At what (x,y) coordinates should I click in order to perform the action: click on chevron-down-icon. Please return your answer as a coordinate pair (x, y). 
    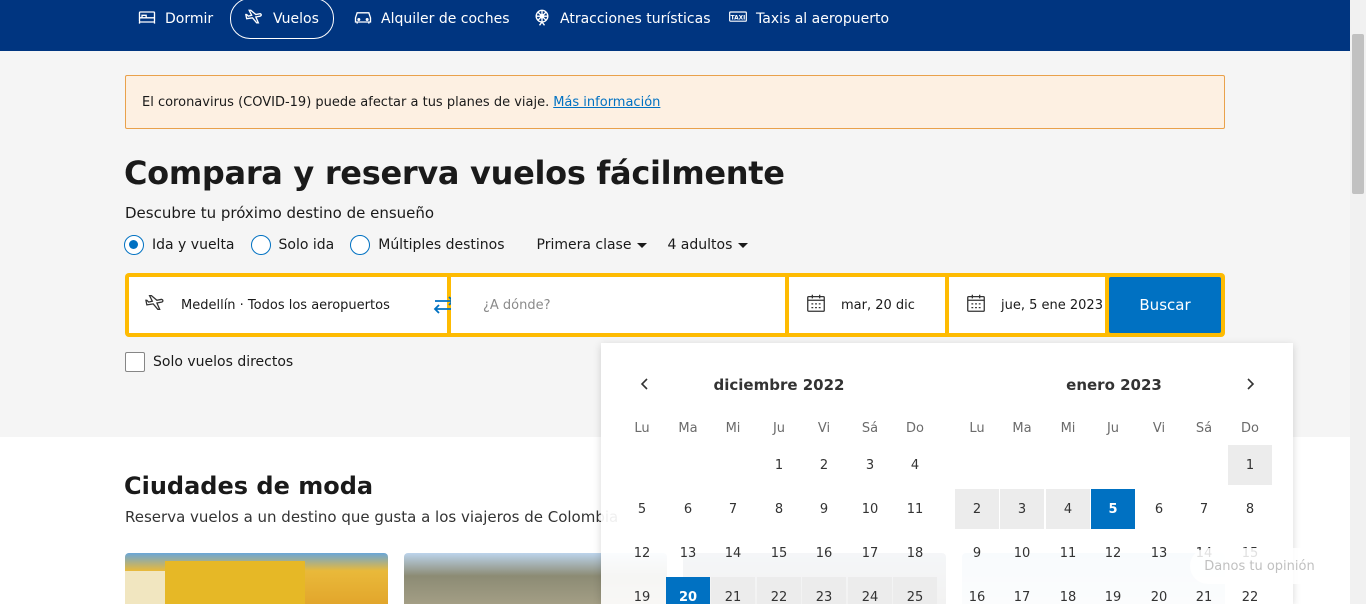
    Looking at the image, I should click on (743, 245).